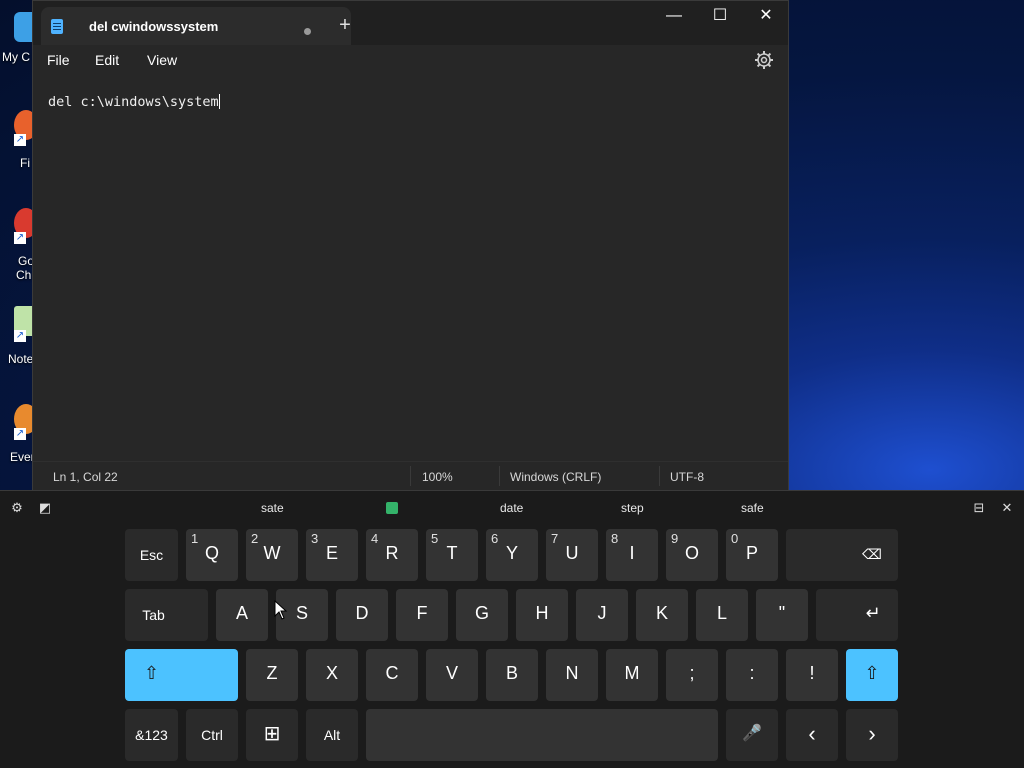 The image size is (1024, 768). I want to click on chevron-left-icon: ‹, so click(812, 733).